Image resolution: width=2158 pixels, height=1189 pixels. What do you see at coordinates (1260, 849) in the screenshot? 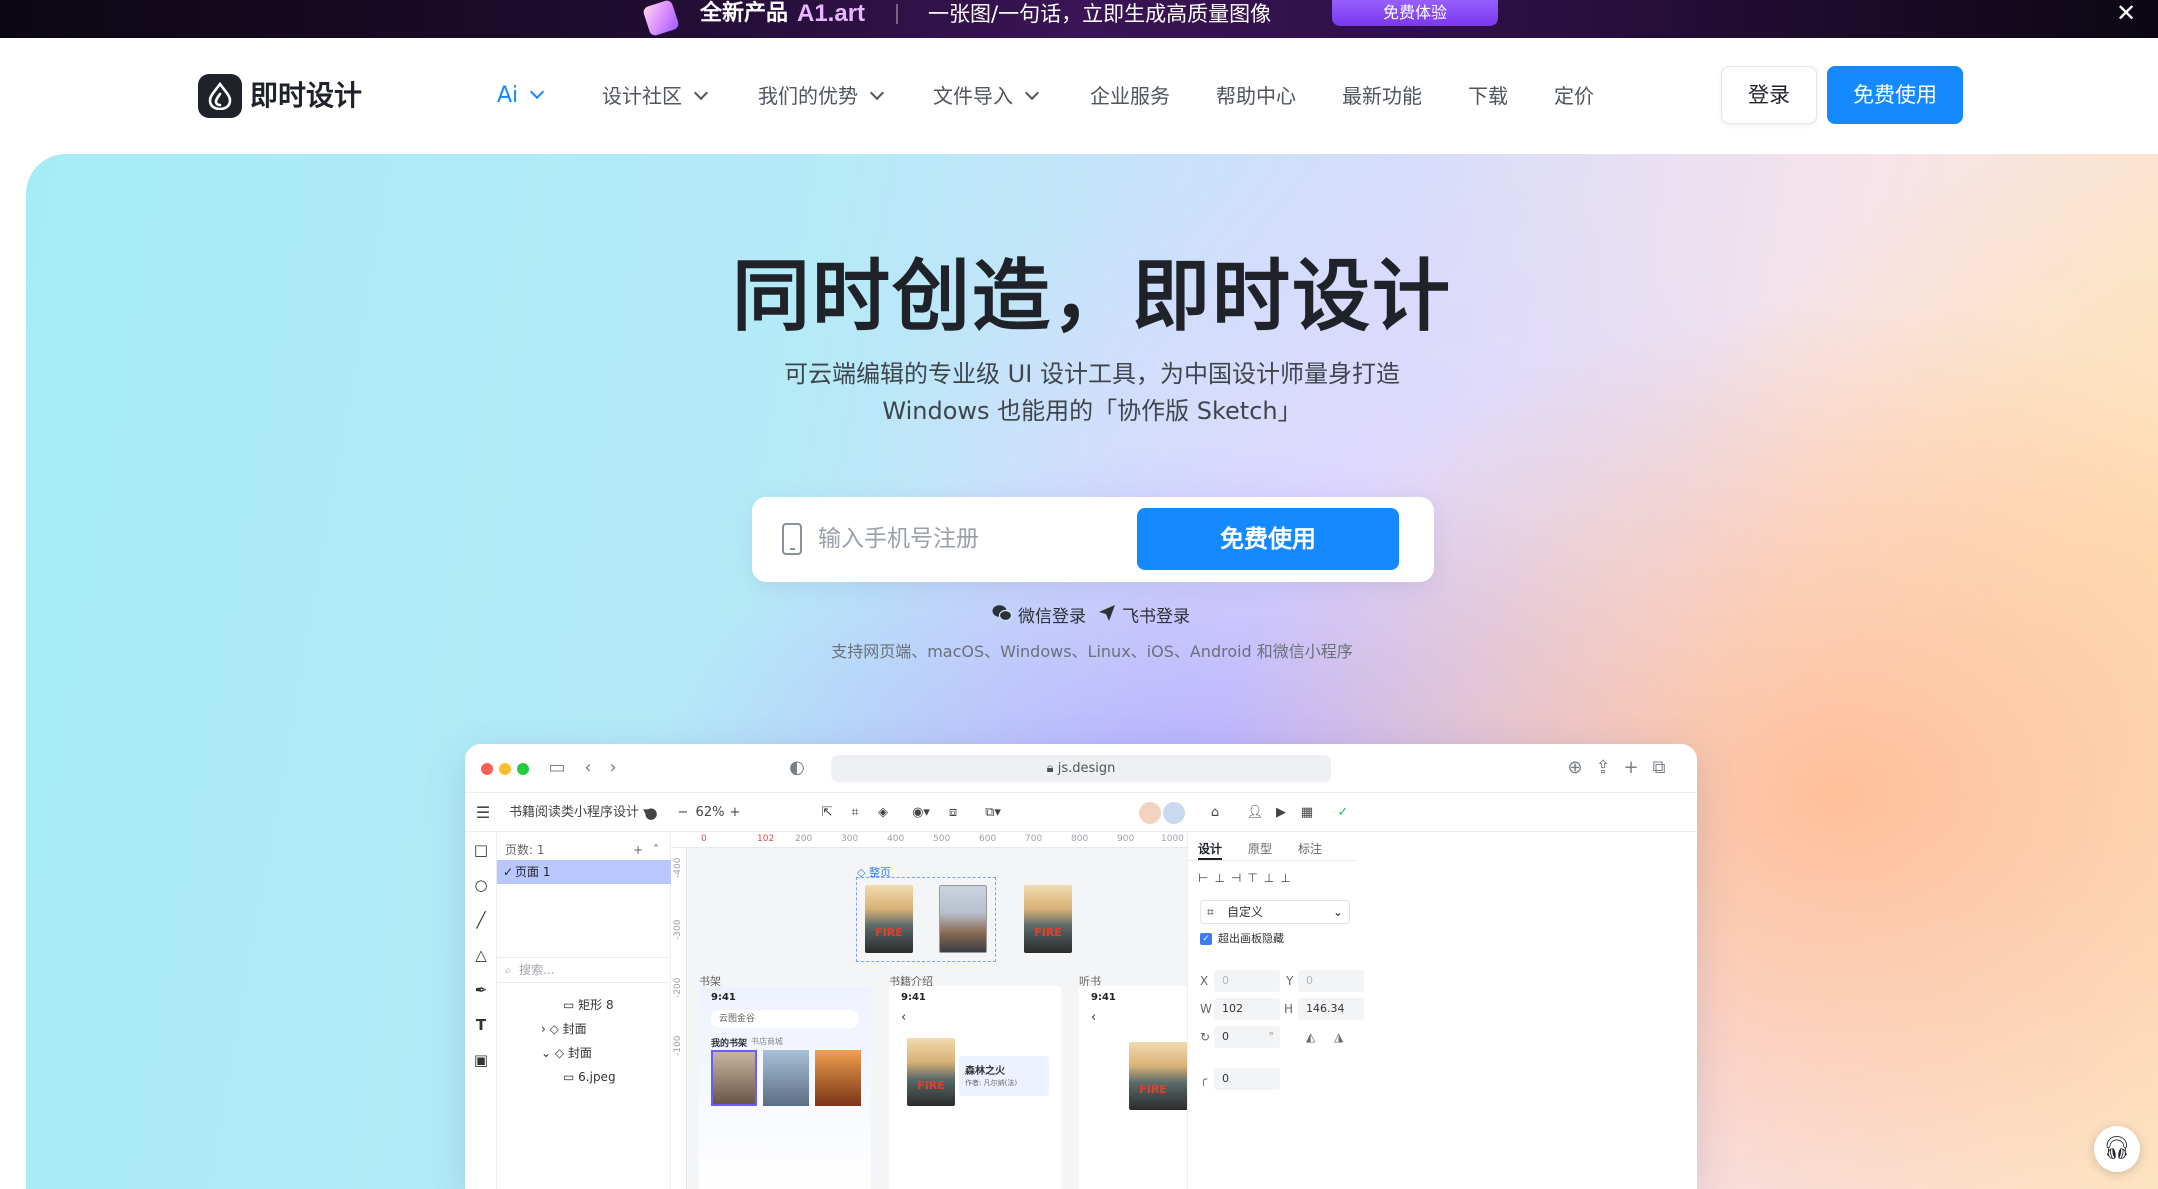
I see `tab-prototype: 原型` at bounding box center [1260, 849].